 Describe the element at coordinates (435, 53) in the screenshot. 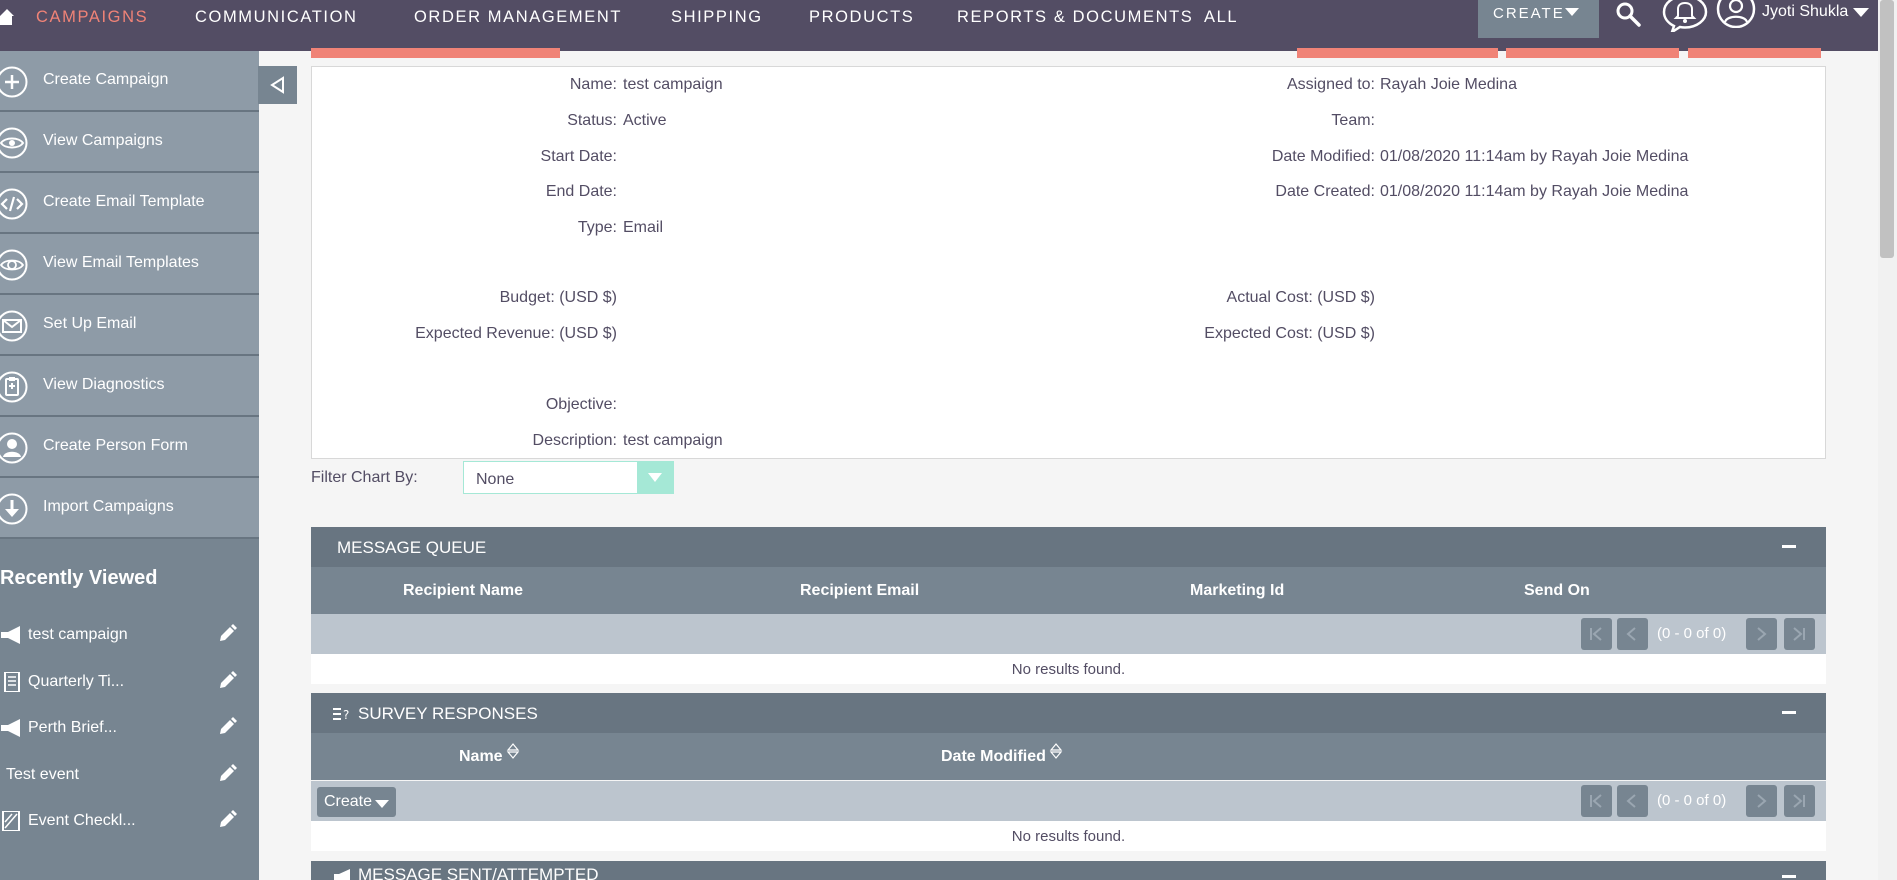

I see `action-button-top-left` at that location.